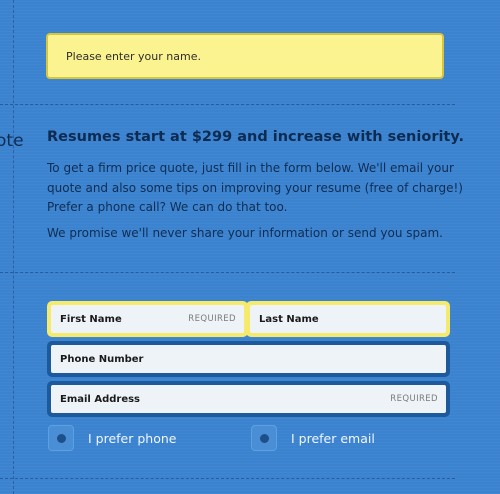 The height and width of the screenshot is (494, 500). I want to click on last-name-field-wrapper: Last Name, so click(348, 319).